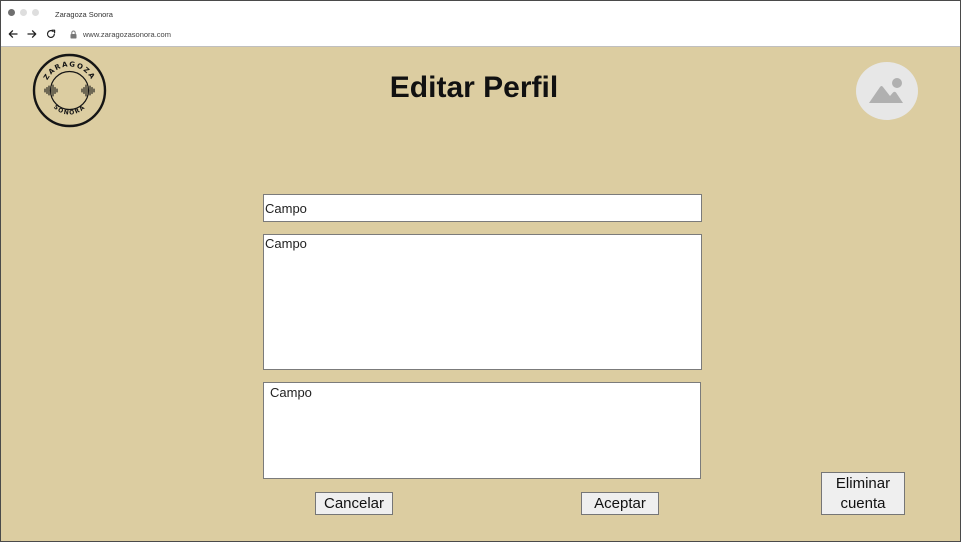  Describe the element at coordinates (354, 503) in the screenshot. I see `cancel-button: Cancelar` at that location.